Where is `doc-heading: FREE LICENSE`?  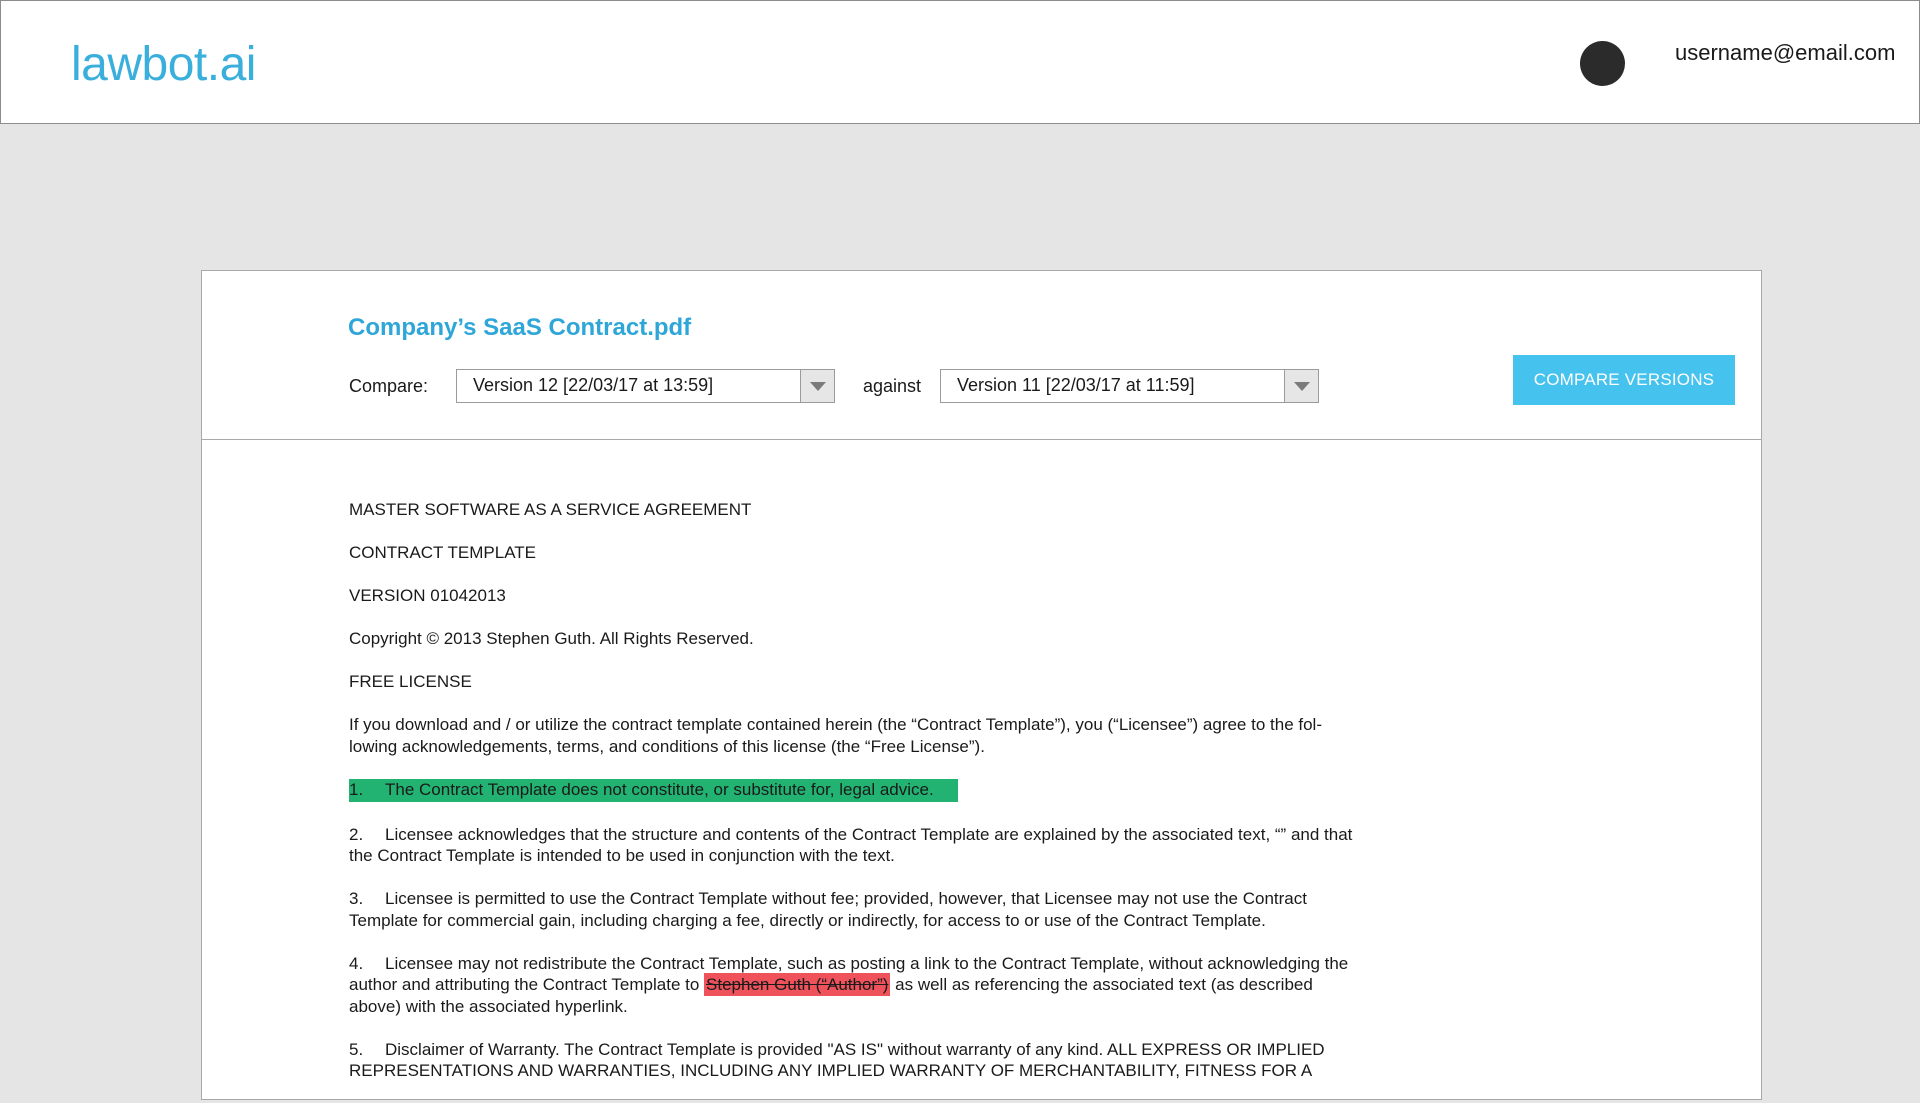 doc-heading: FREE LICENSE is located at coordinates (410, 681).